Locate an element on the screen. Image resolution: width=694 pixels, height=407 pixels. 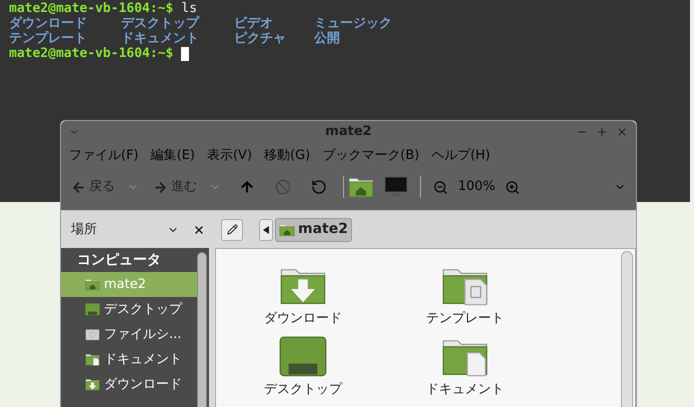
pencil-icon is located at coordinates (232, 229).